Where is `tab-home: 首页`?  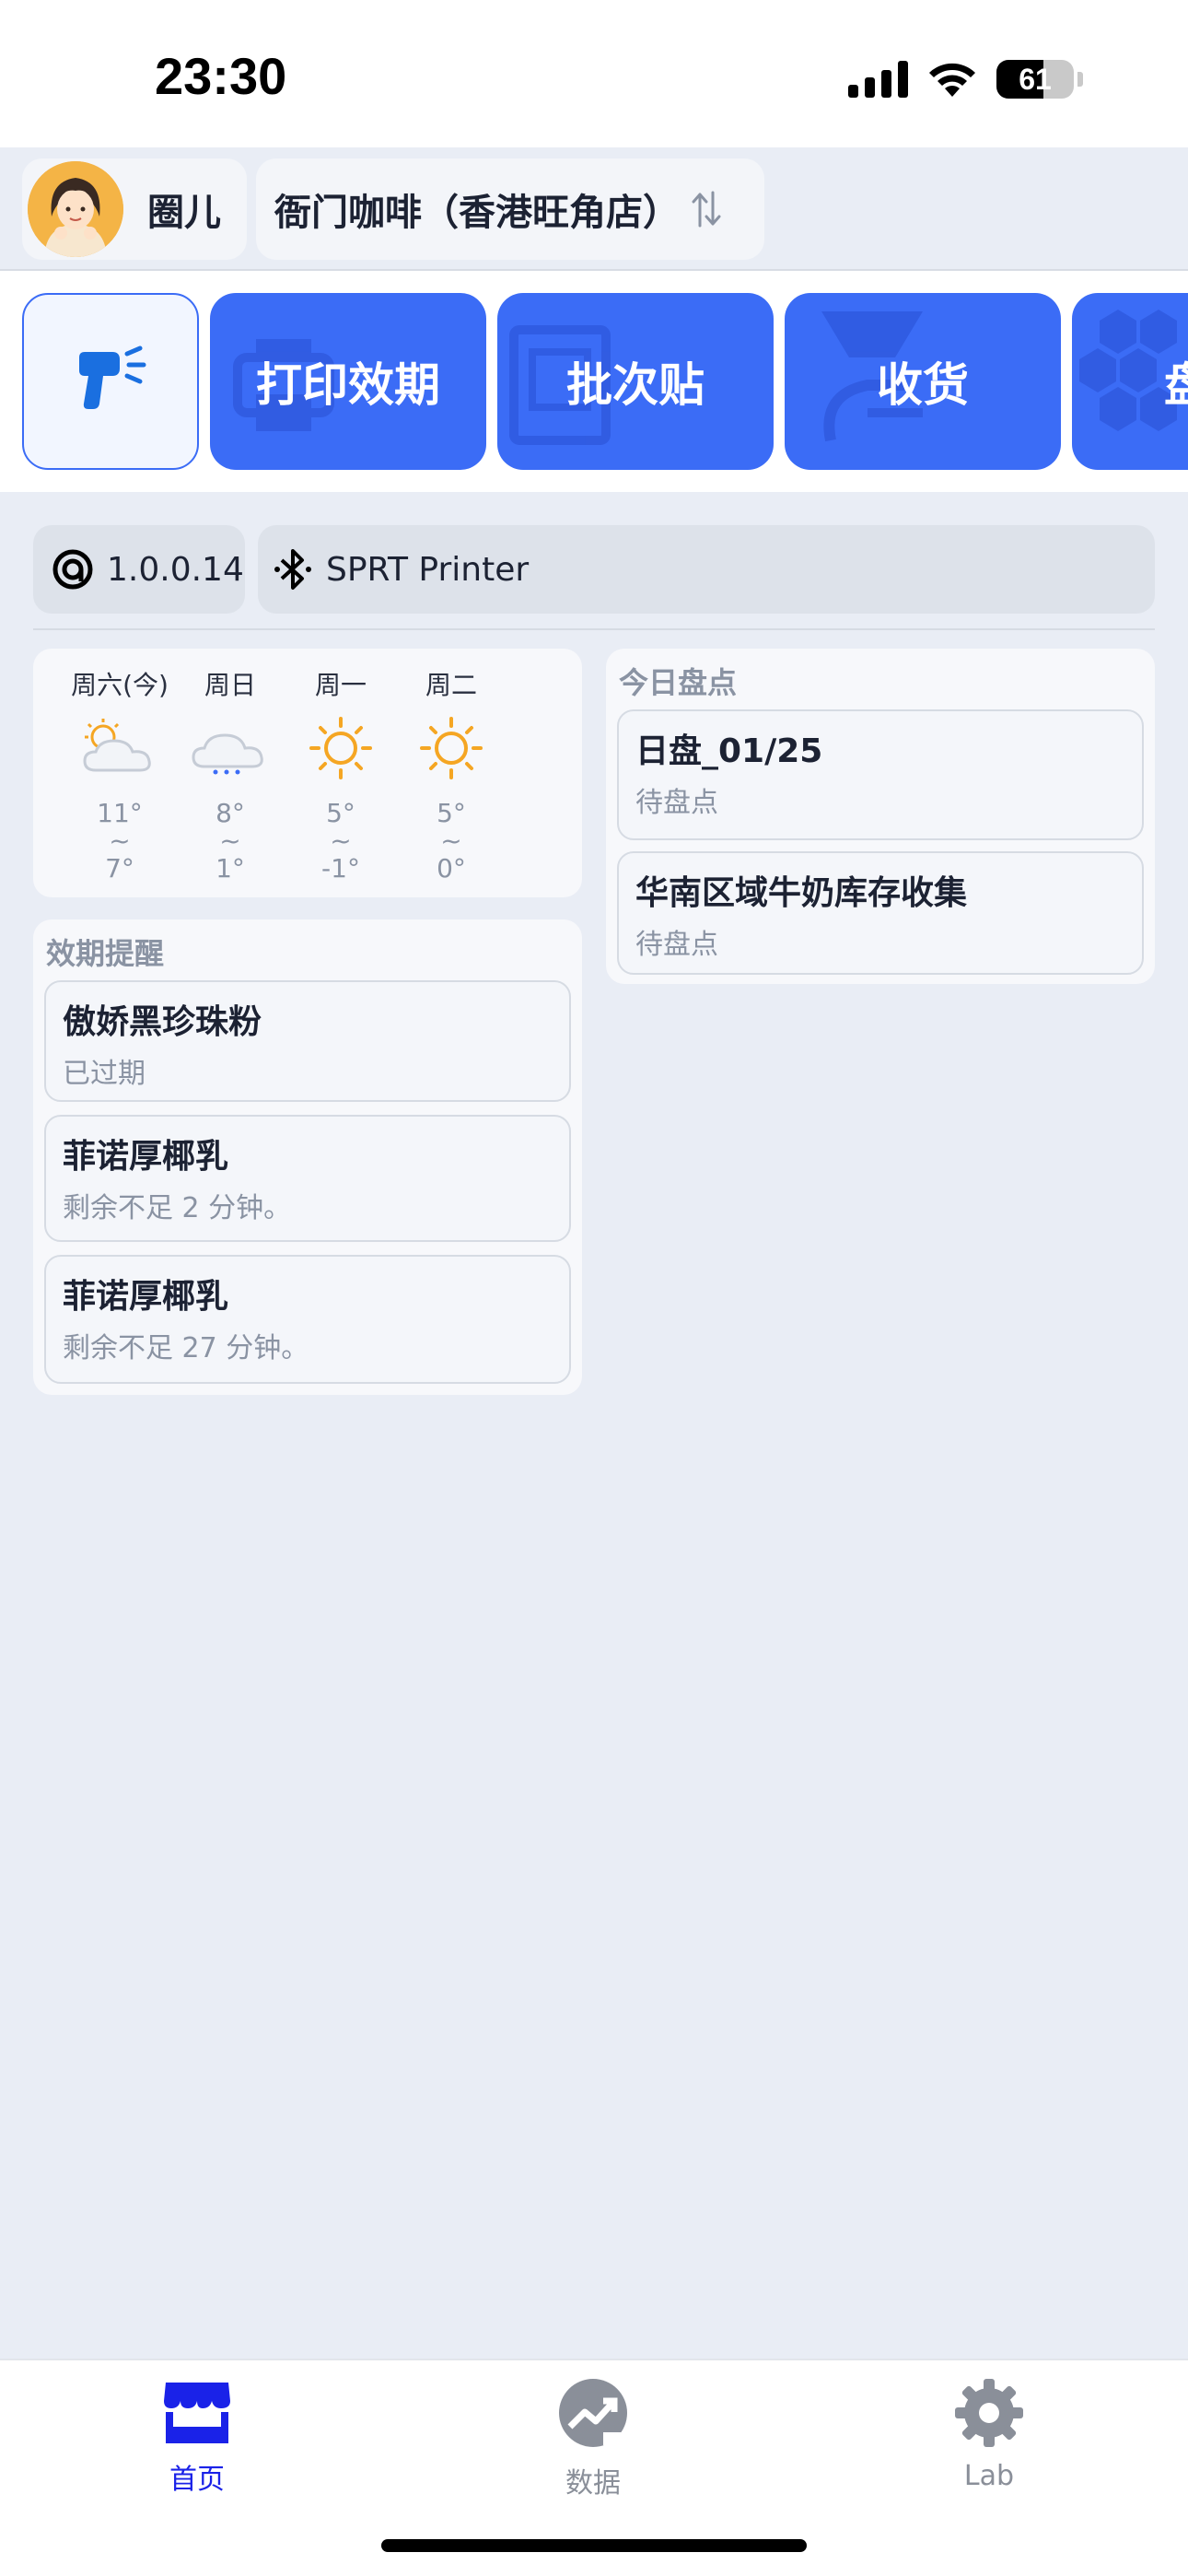
tab-home: 首页 is located at coordinates (197, 2437).